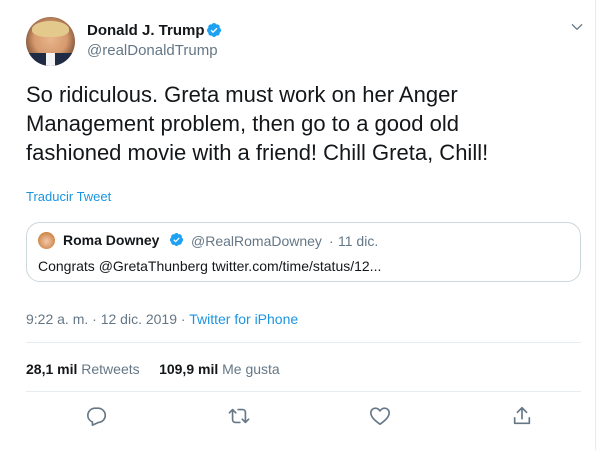 This screenshot has width=596, height=450. Describe the element at coordinates (152, 50) in the screenshot. I see `author-handle: @realDonaldTrump` at that location.